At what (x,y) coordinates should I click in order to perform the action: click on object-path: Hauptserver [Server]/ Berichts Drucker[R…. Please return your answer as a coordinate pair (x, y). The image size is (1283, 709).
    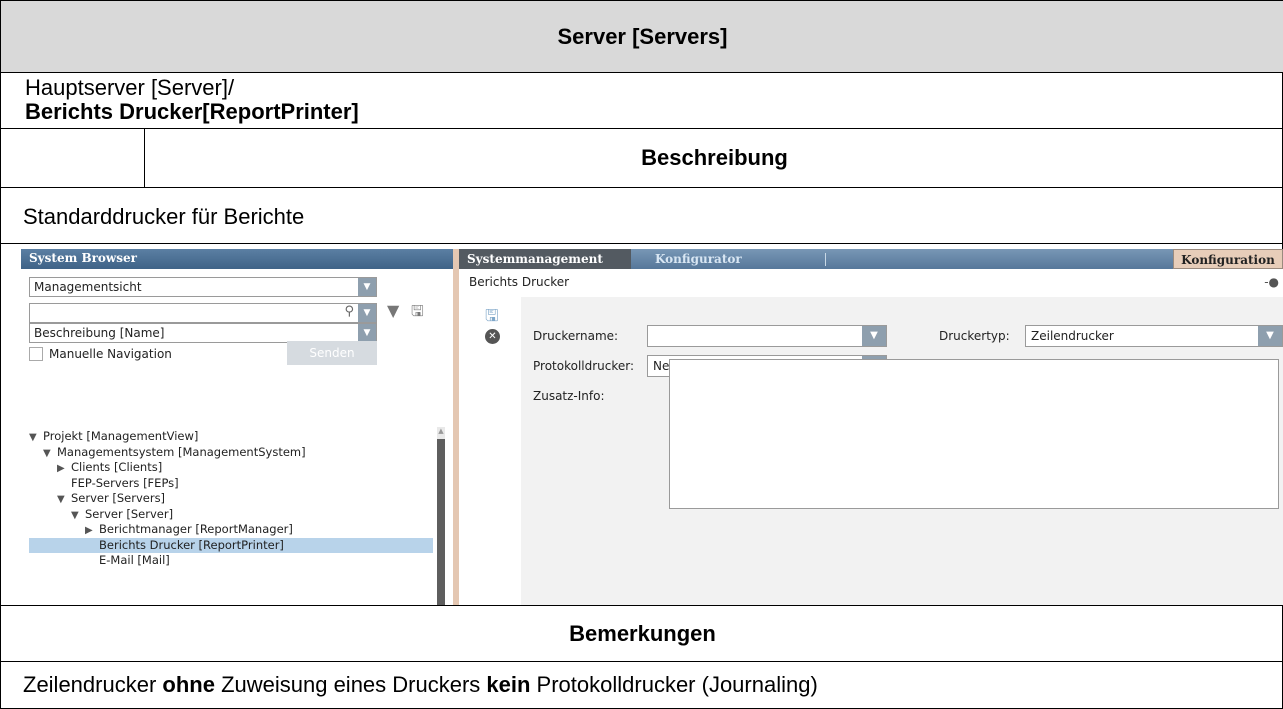
    Looking at the image, I should click on (642, 100).